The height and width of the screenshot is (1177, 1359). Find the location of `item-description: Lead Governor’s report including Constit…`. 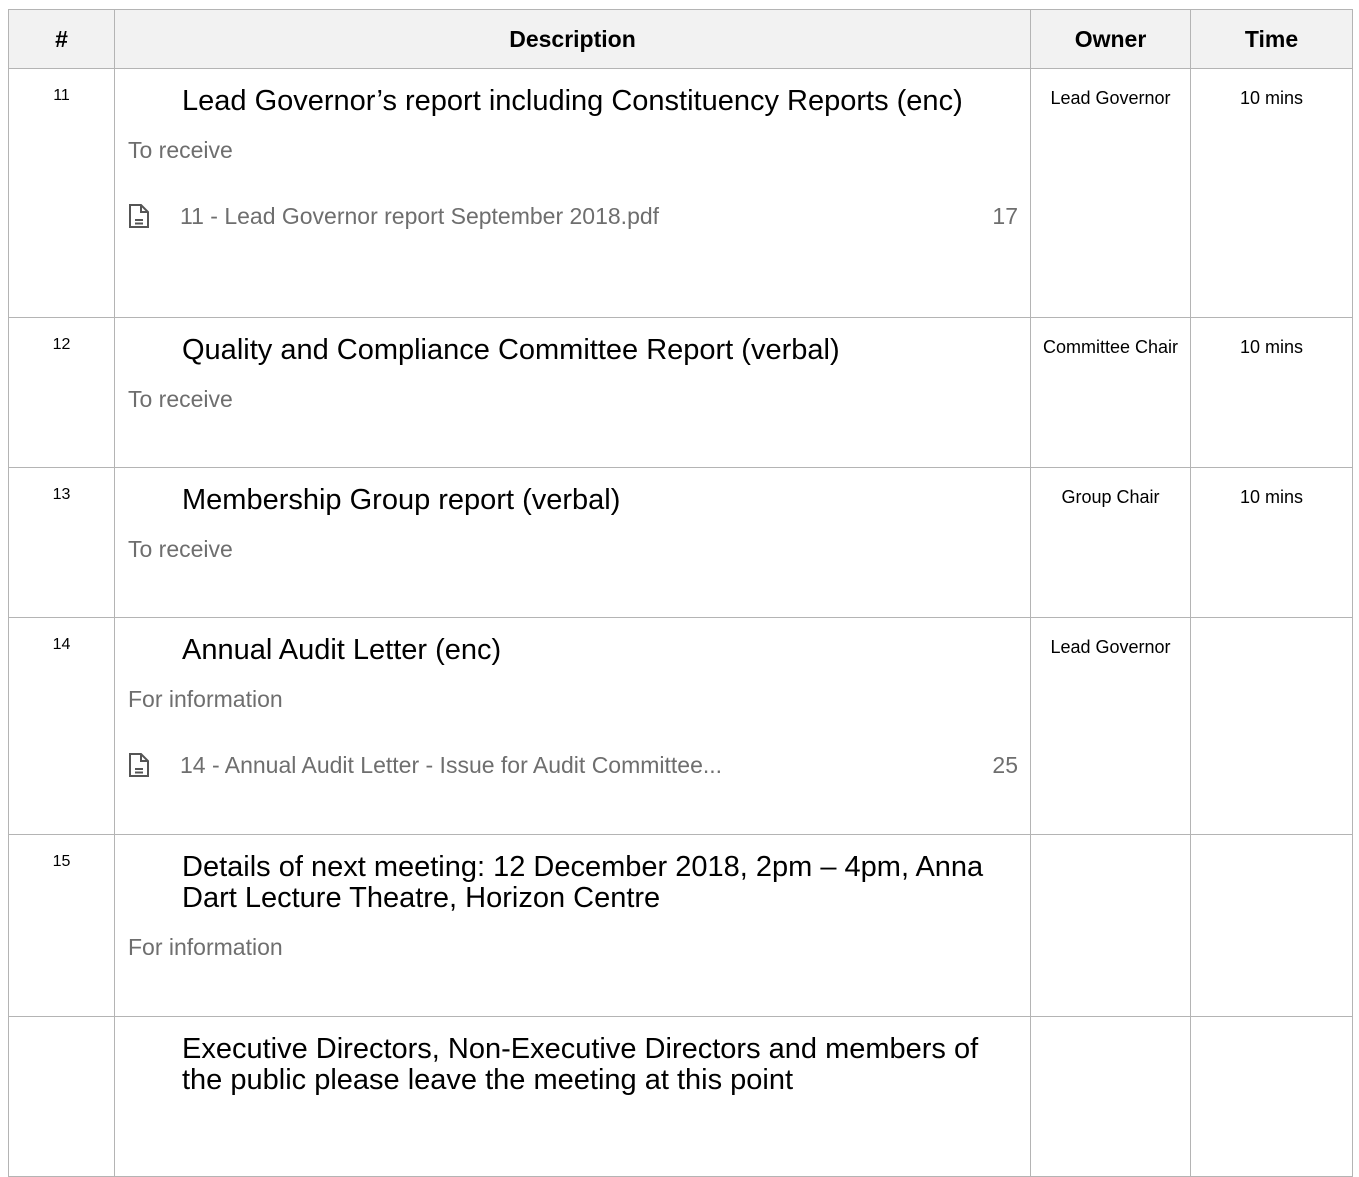

item-description: Lead Governor’s report including Constit… is located at coordinates (572, 193).